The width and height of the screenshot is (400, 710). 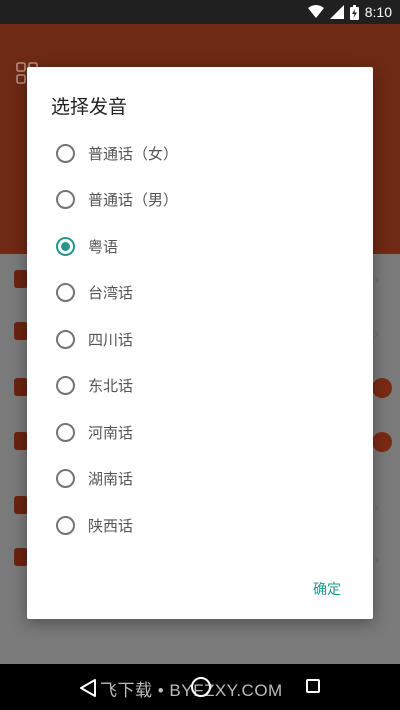 What do you see at coordinates (336, 12) in the screenshot?
I see `signal-icon` at bounding box center [336, 12].